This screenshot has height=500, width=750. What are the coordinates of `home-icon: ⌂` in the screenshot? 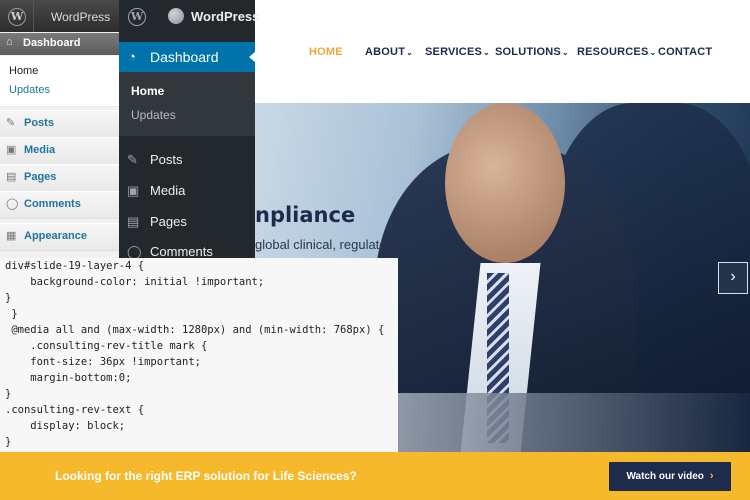 It's located at (9, 42).